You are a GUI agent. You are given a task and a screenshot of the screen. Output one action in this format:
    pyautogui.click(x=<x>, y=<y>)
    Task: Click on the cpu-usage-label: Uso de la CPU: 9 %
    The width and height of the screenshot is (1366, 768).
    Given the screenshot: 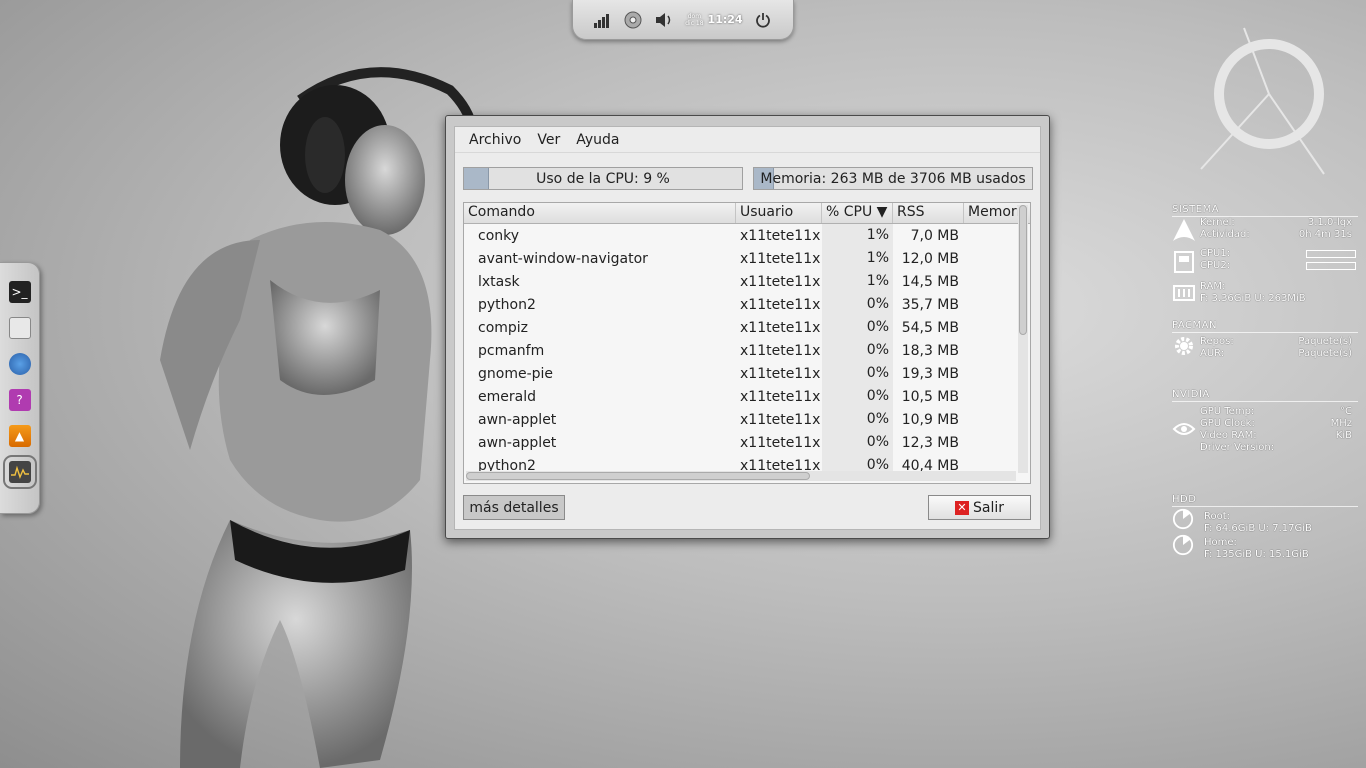 What is the action you would take?
    pyautogui.click(x=603, y=178)
    